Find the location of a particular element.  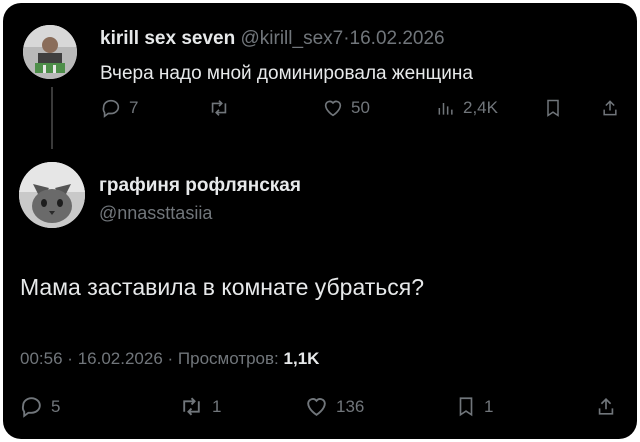

reply-header: kirill sex seven @kirill_sex7·16.02.2026 is located at coordinates (272, 39).